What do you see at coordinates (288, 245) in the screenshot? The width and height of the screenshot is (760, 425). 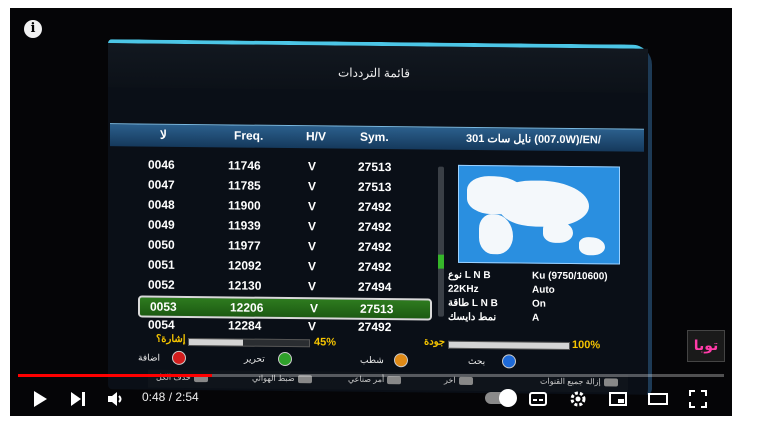 I see `table-row: 0050 11977 V 27492` at bounding box center [288, 245].